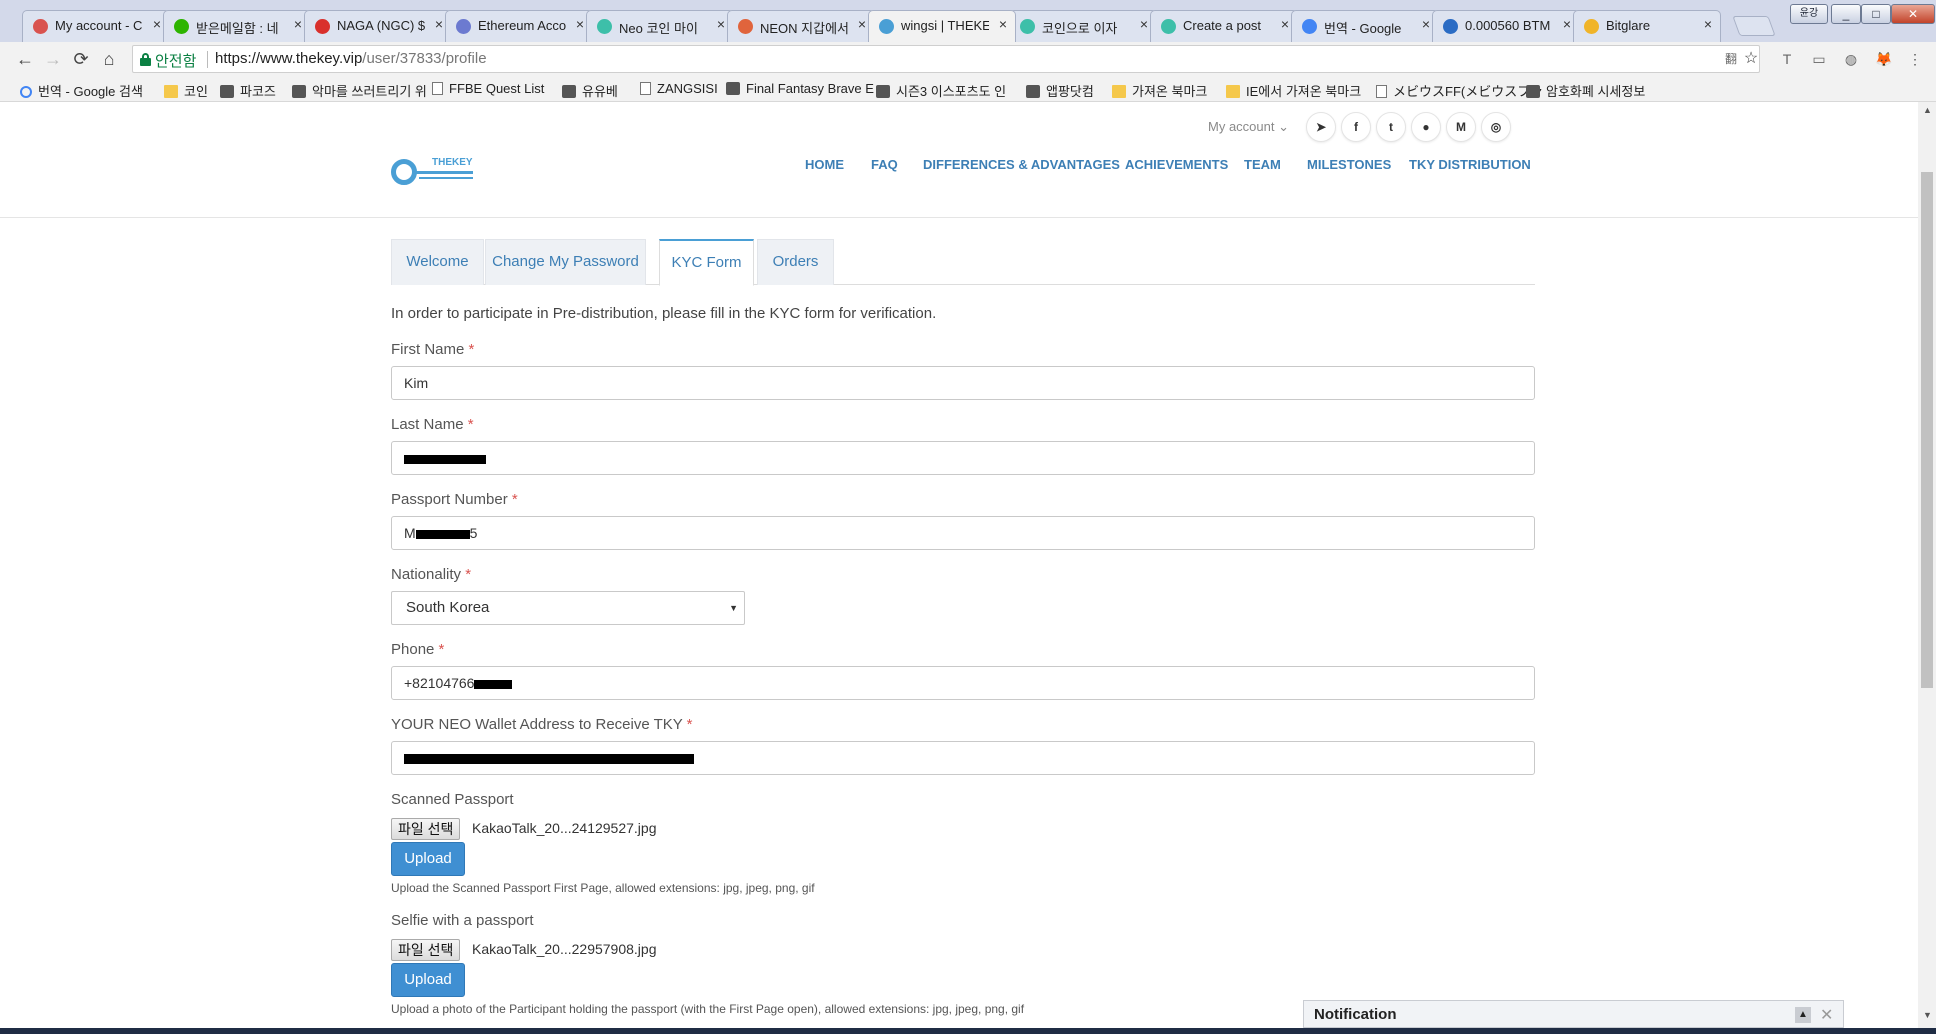 The height and width of the screenshot is (1034, 1936). What do you see at coordinates (941, 90) in the screenshot?
I see `bookmark-item: 시즌3 이스포츠도 인` at bounding box center [941, 90].